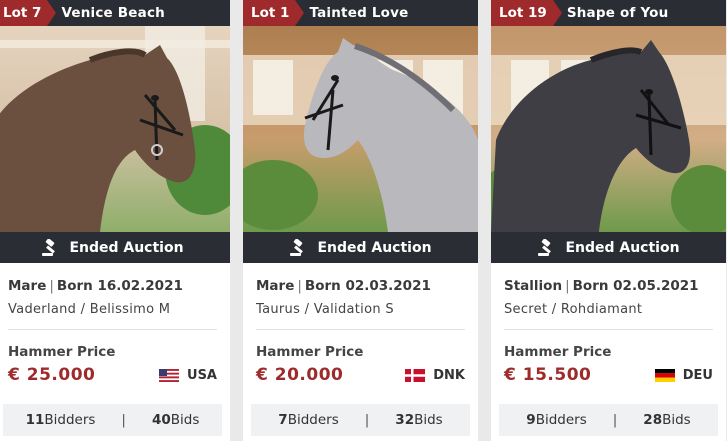 The width and height of the screenshot is (727, 441). What do you see at coordinates (635, 286) in the screenshot?
I see `born-date: Born 02.05.2021` at bounding box center [635, 286].